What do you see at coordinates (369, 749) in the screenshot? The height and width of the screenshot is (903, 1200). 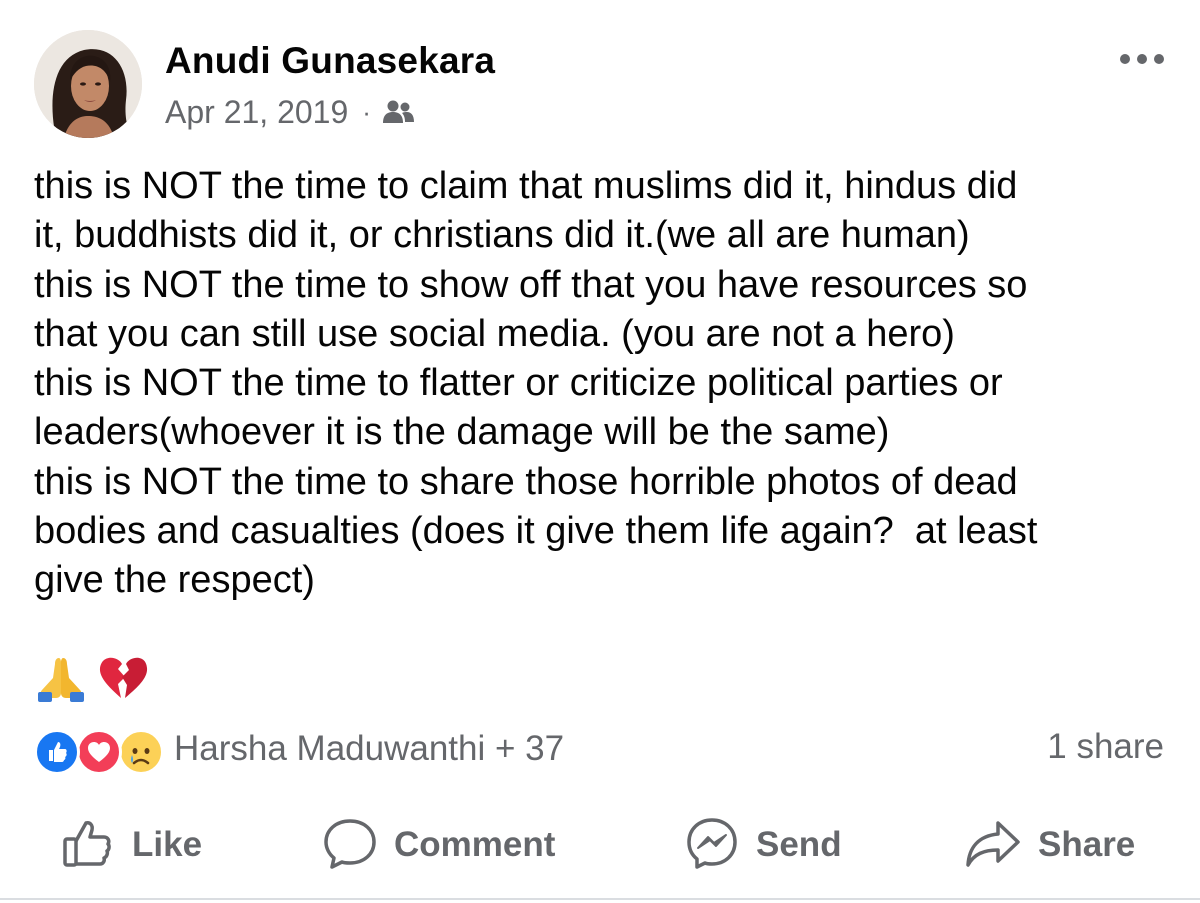 I see `reactors-text: Harsha Maduwanthi + 37` at bounding box center [369, 749].